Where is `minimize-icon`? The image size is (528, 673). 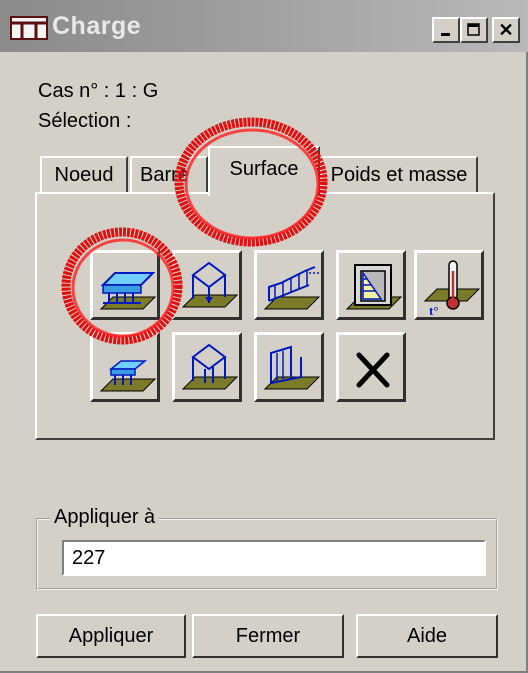 minimize-icon is located at coordinates (445, 34).